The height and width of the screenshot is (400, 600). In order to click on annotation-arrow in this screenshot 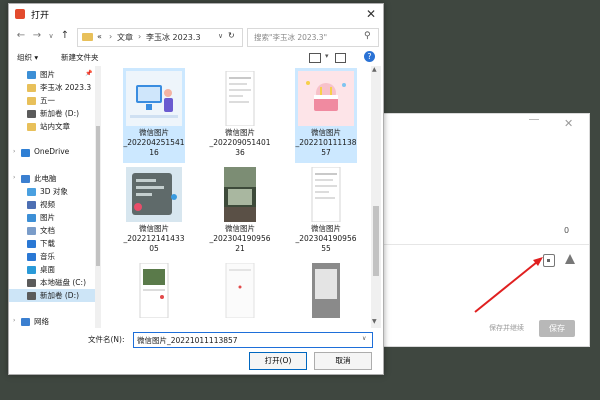, I will do `click(508, 285)`.